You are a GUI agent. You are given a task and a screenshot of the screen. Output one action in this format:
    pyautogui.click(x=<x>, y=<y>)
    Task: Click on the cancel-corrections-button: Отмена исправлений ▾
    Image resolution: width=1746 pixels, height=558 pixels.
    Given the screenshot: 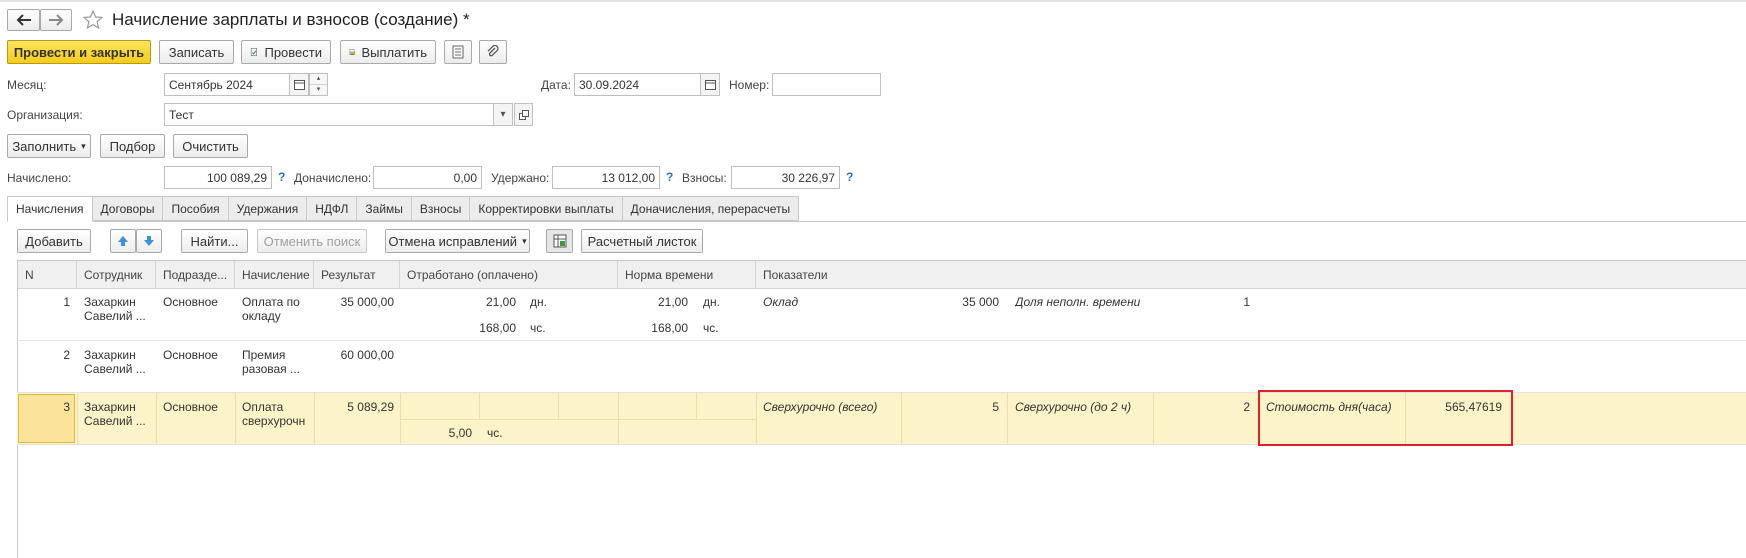 What is the action you would take?
    pyautogui.click(x=457, y=241)
    